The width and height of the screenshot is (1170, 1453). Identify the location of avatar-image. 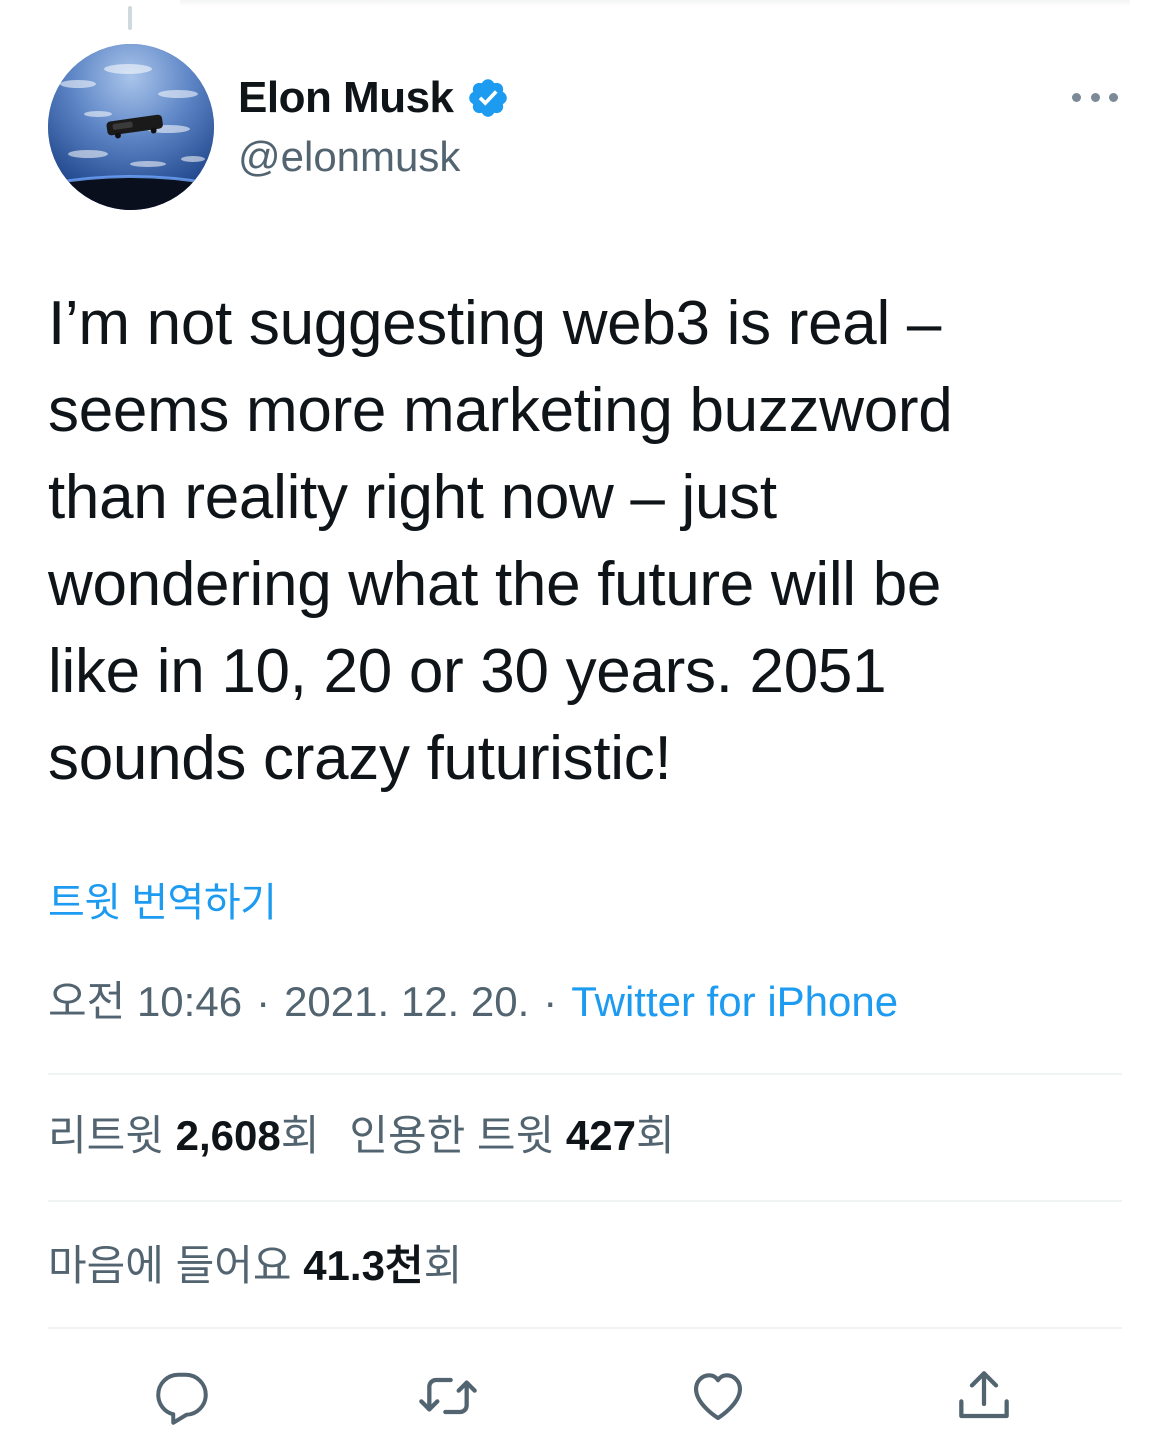
(131, 127).